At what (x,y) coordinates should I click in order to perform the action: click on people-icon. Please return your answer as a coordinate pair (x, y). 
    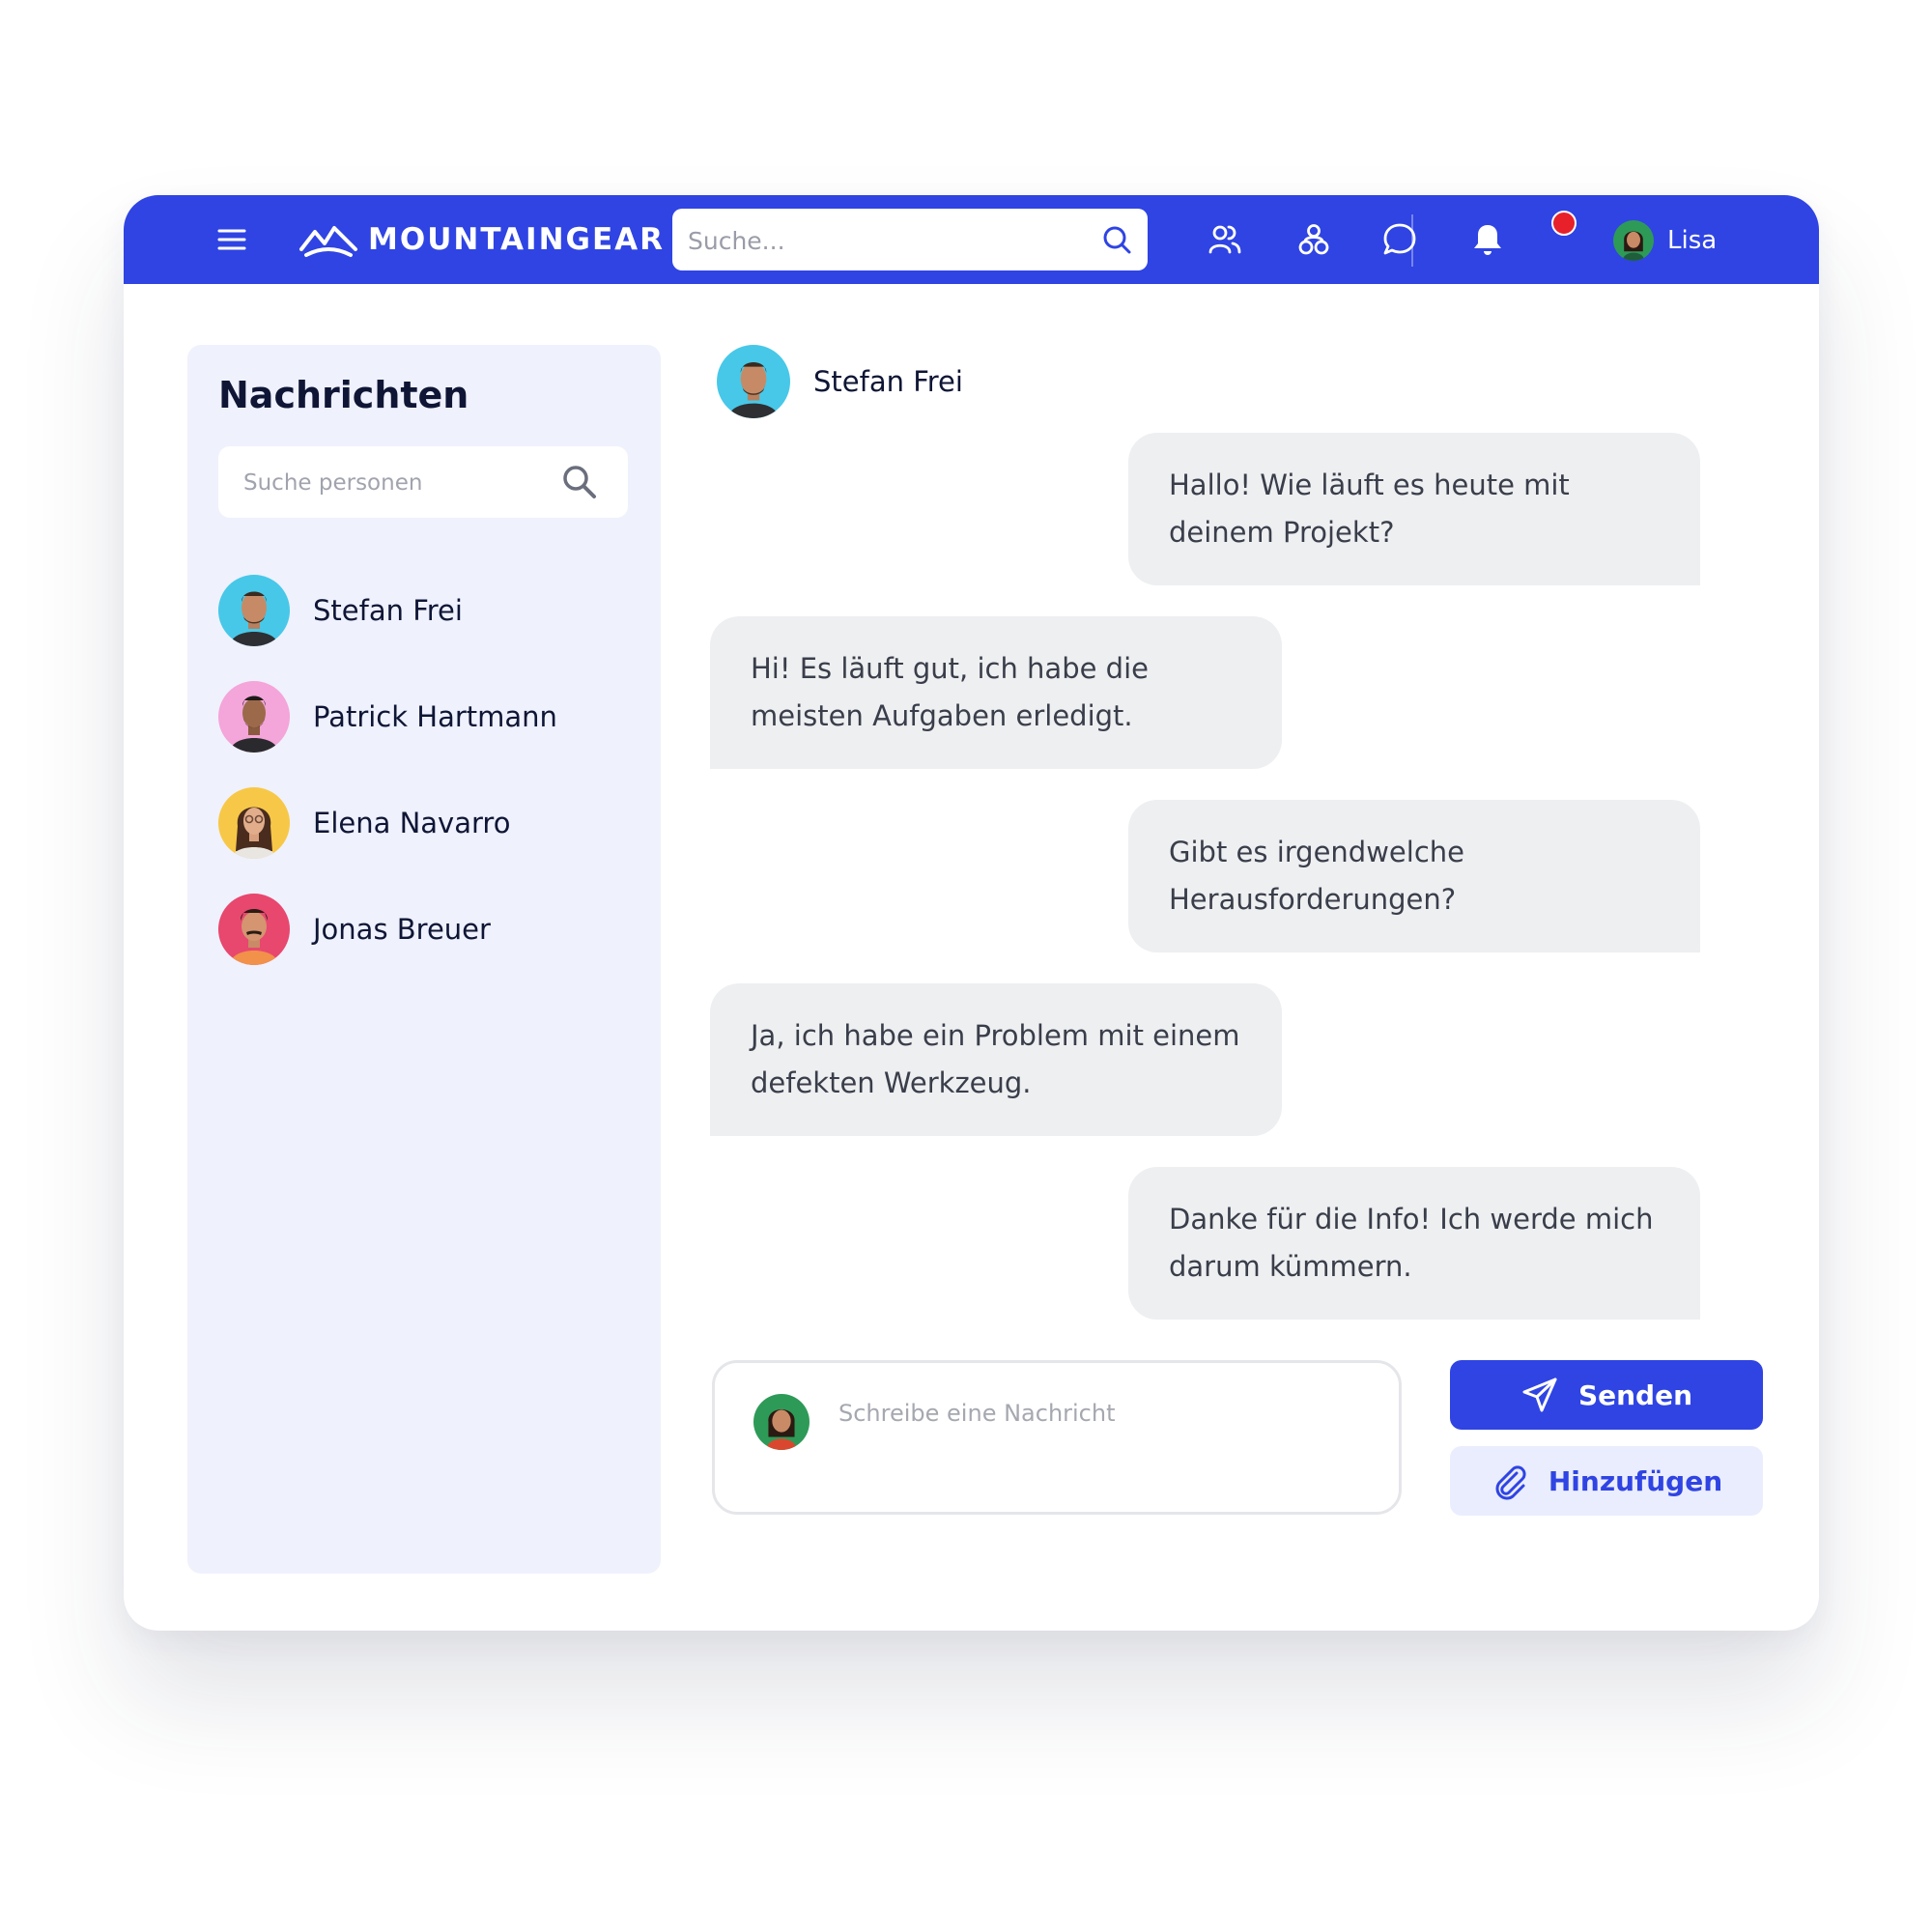
    Looking at the image, I should click on (1225, 239).